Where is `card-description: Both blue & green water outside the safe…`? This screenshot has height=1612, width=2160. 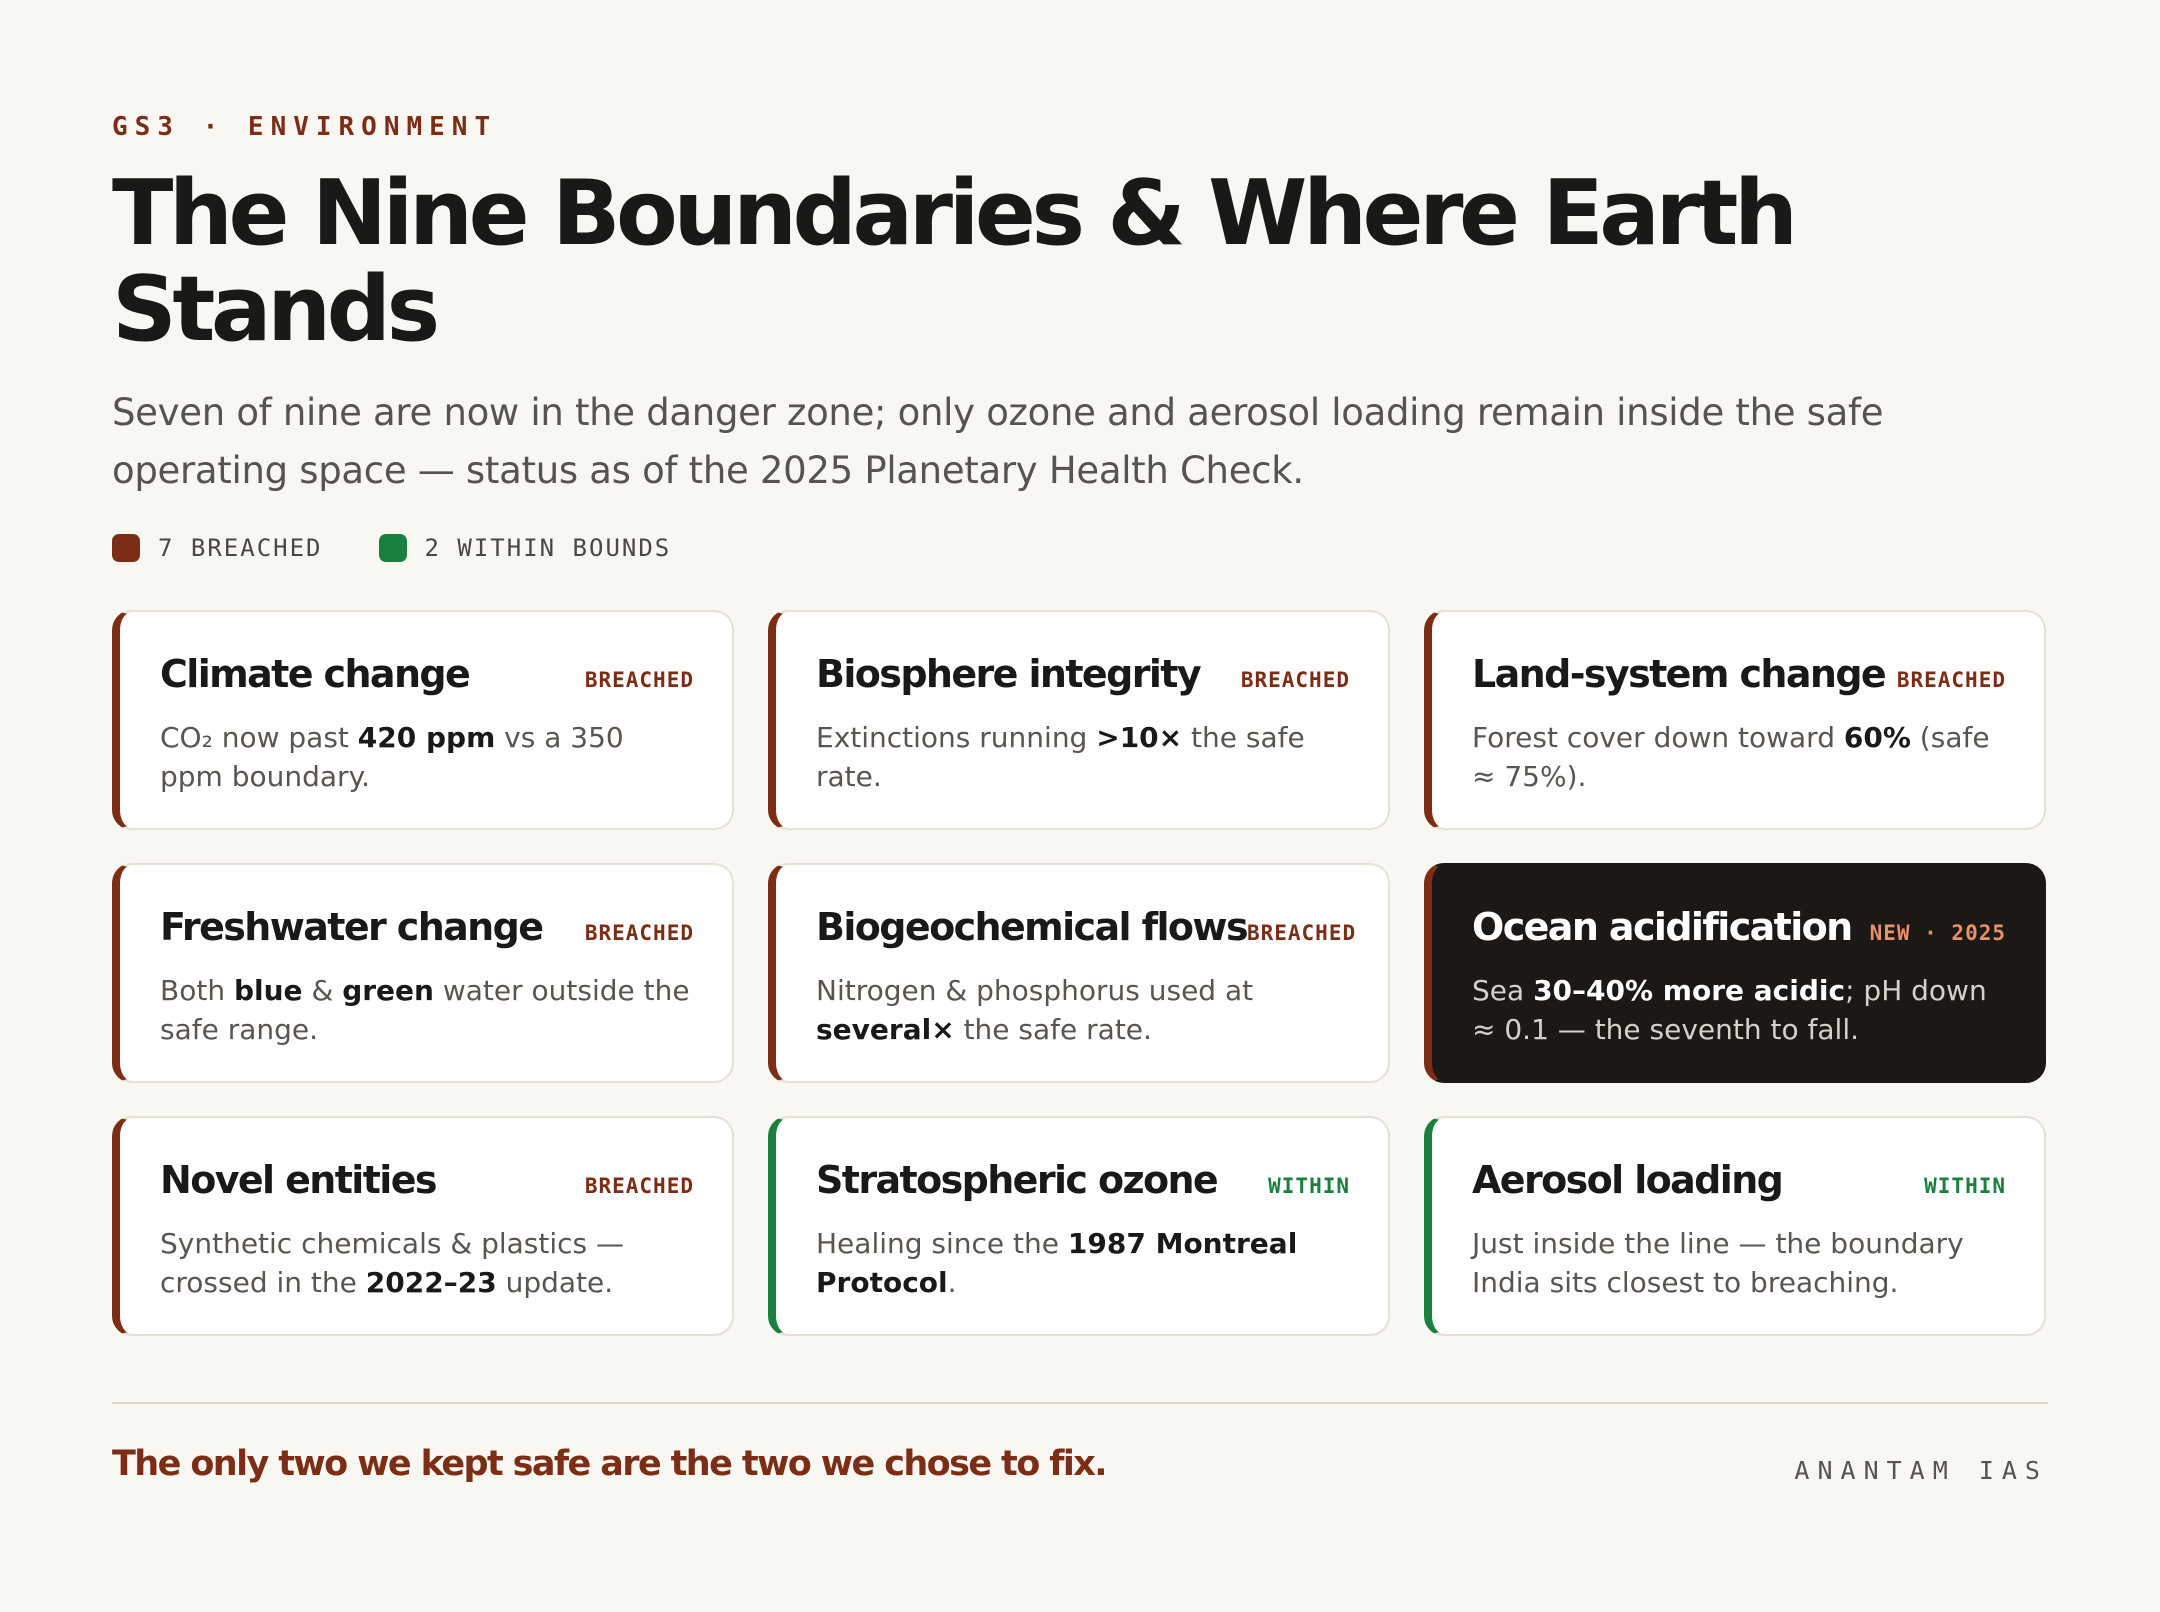 card-description: Both blue & green water outside the safe… is located at coordinates (427, 1010).